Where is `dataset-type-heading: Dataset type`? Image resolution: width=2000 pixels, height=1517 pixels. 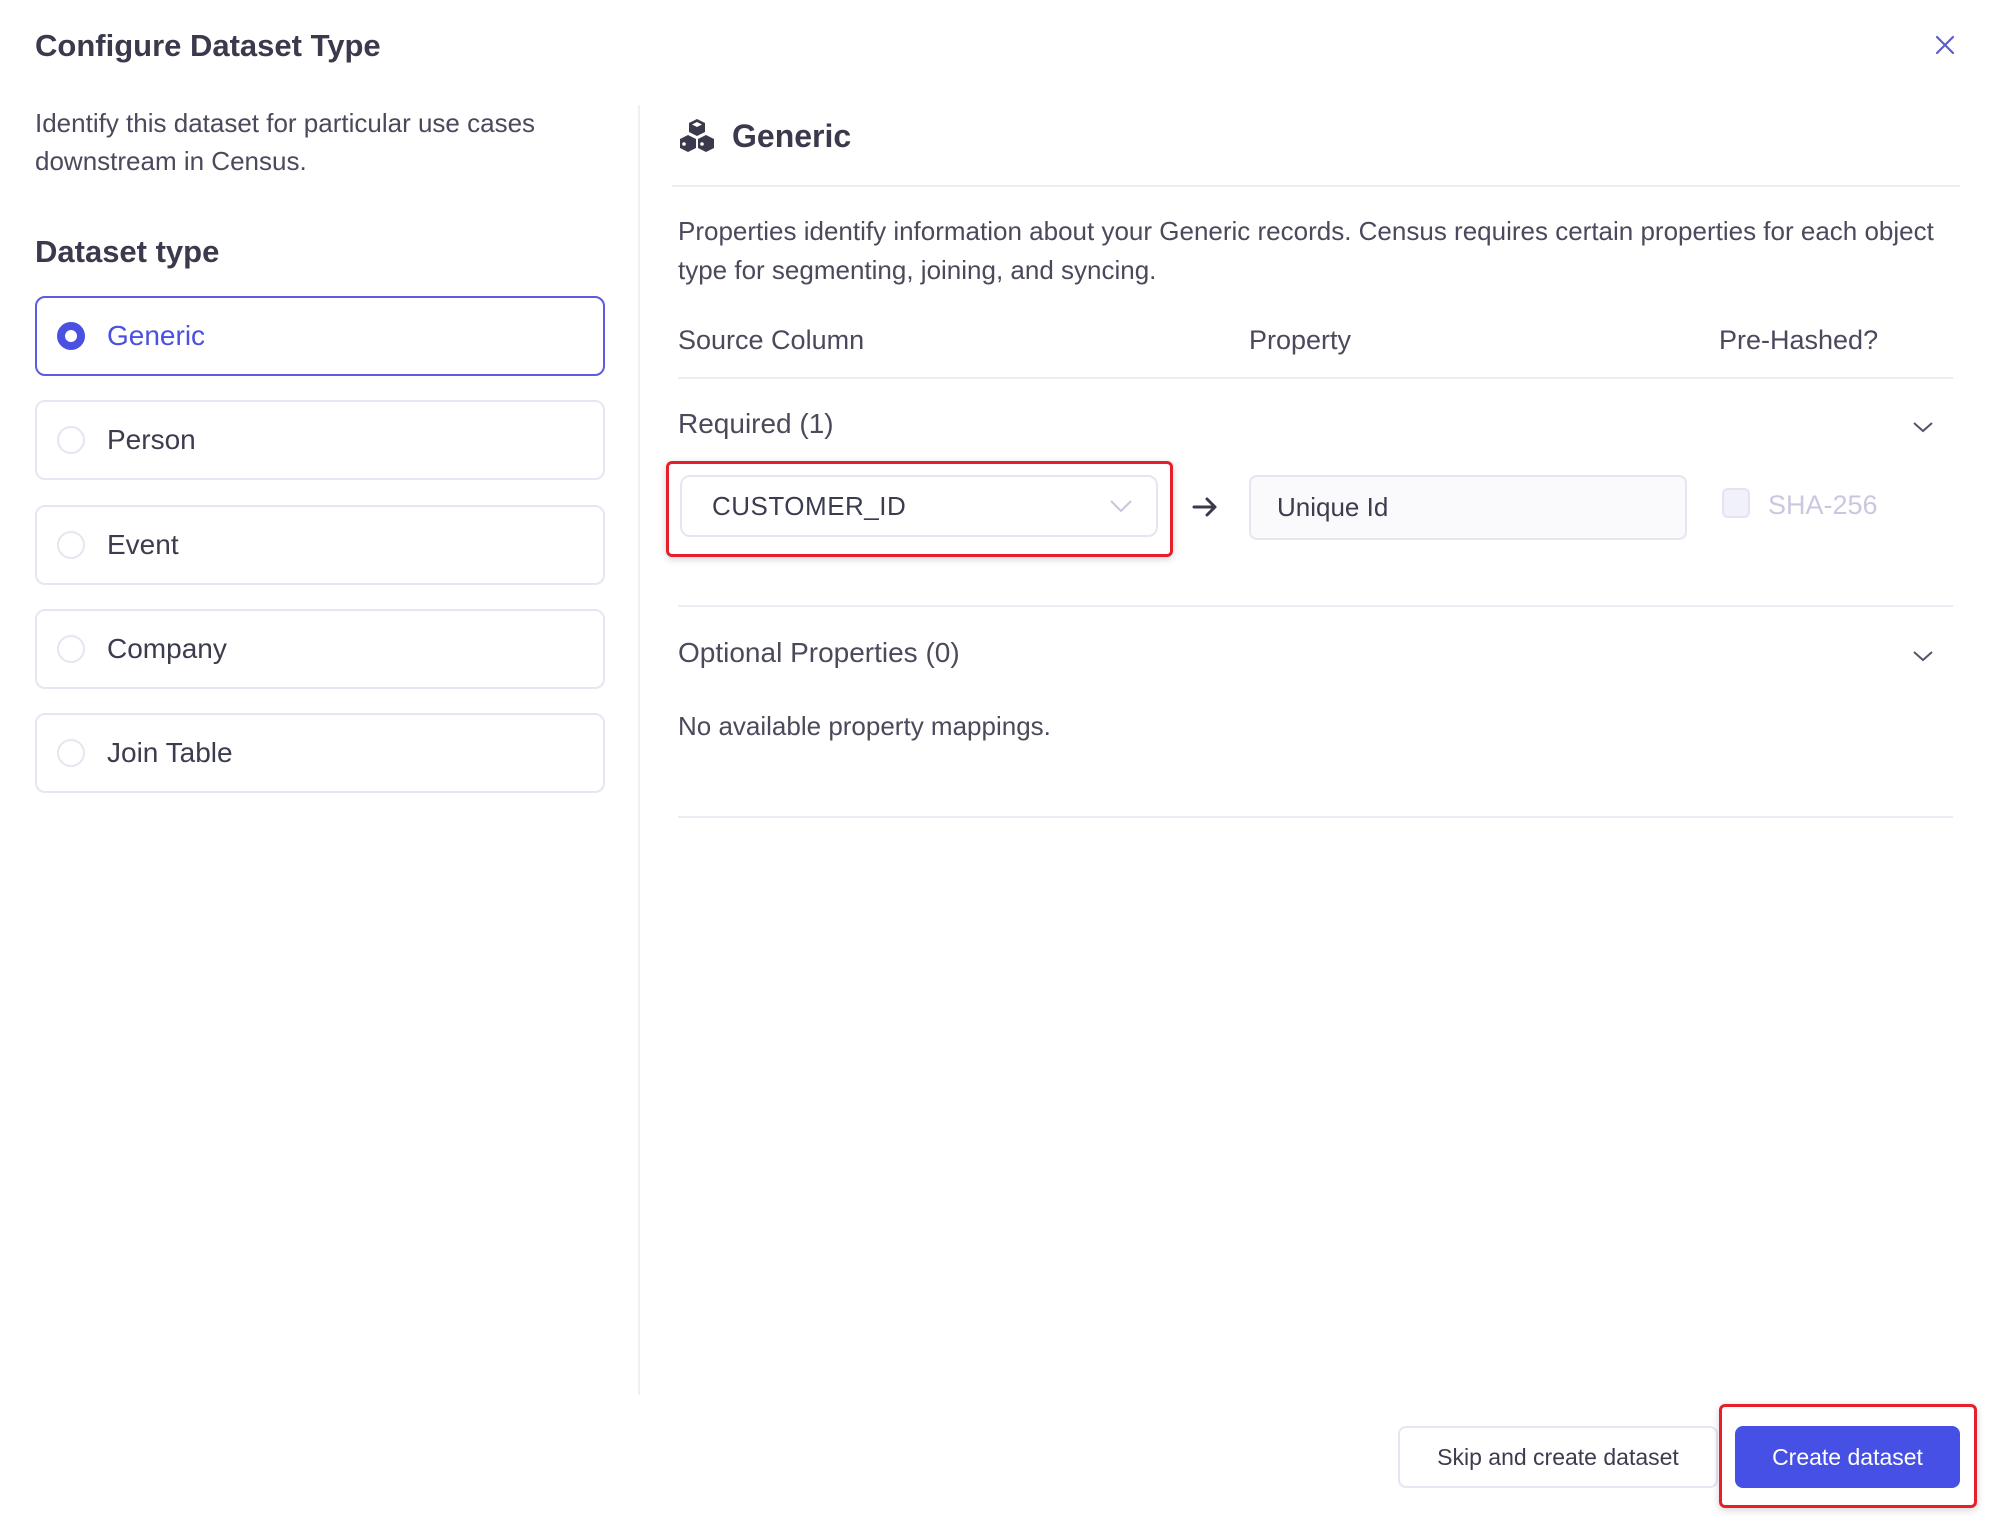 dataset-type-heading: Dataset type is located at coordinates (127, 251).